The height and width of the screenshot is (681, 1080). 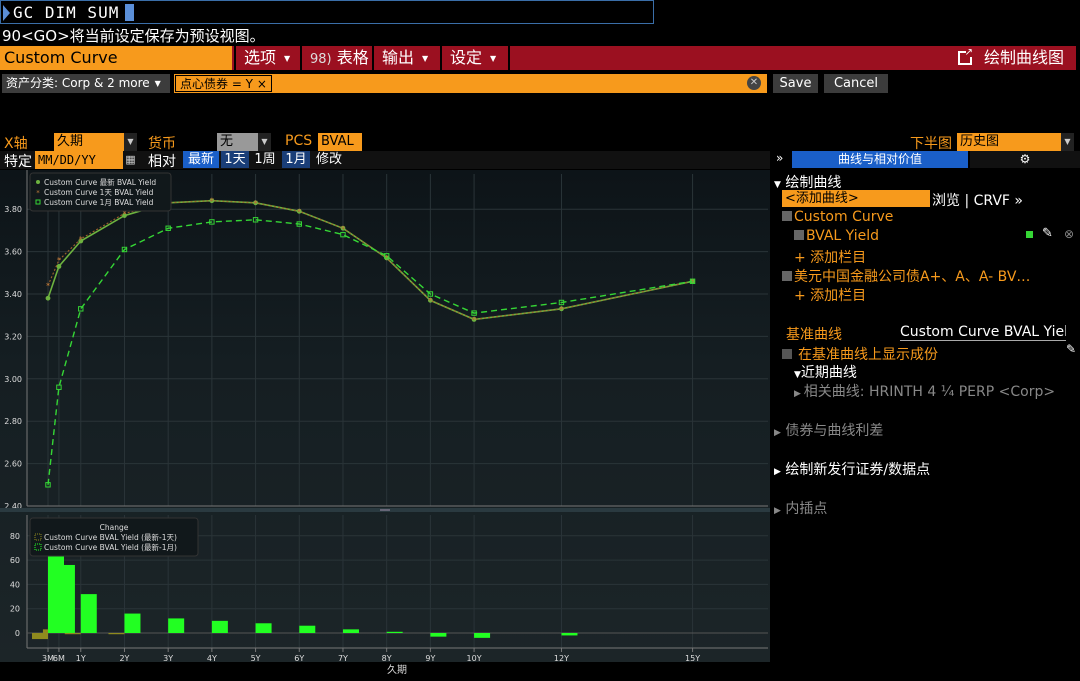 I want to click on plot-new-section: ▶ 绘制新发行证券/数据点, so click(x=852, y=469).